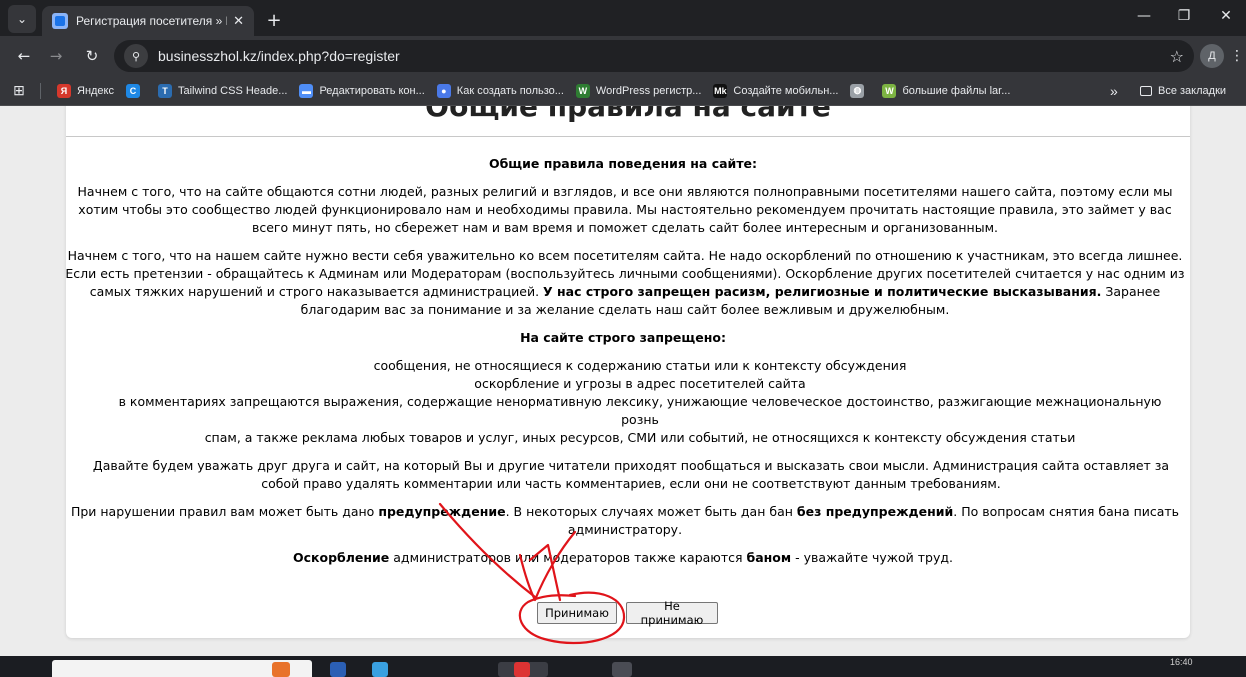  I want to click on tab-search-chevron-icon: ⌄, so click(22, 19).